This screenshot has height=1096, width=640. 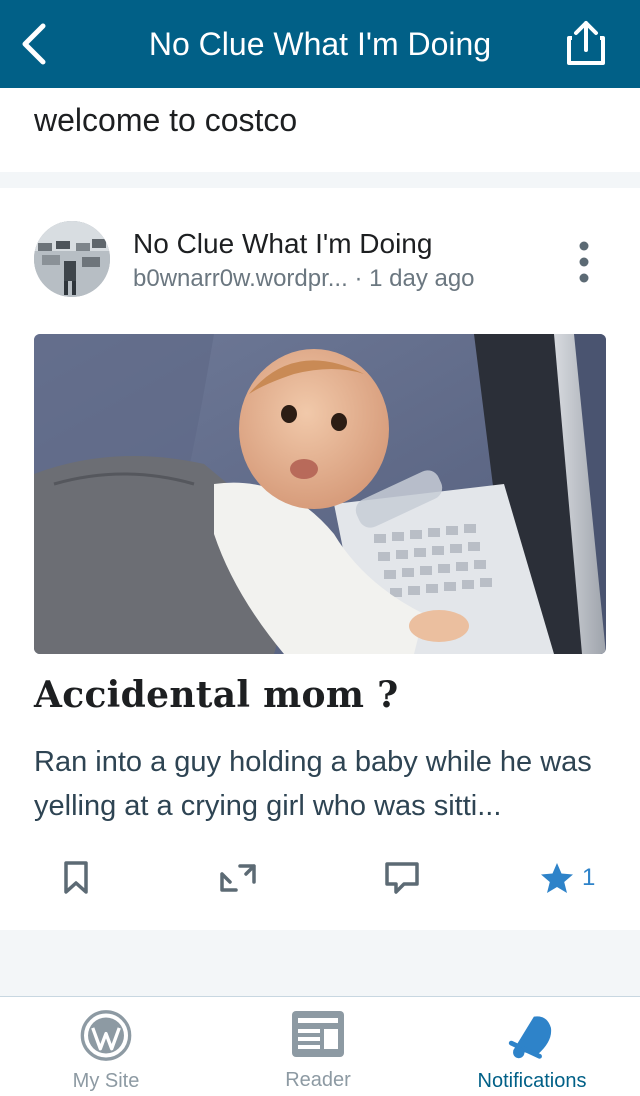 I want to click on more-vertical-icon, so click(x=584, y=262).